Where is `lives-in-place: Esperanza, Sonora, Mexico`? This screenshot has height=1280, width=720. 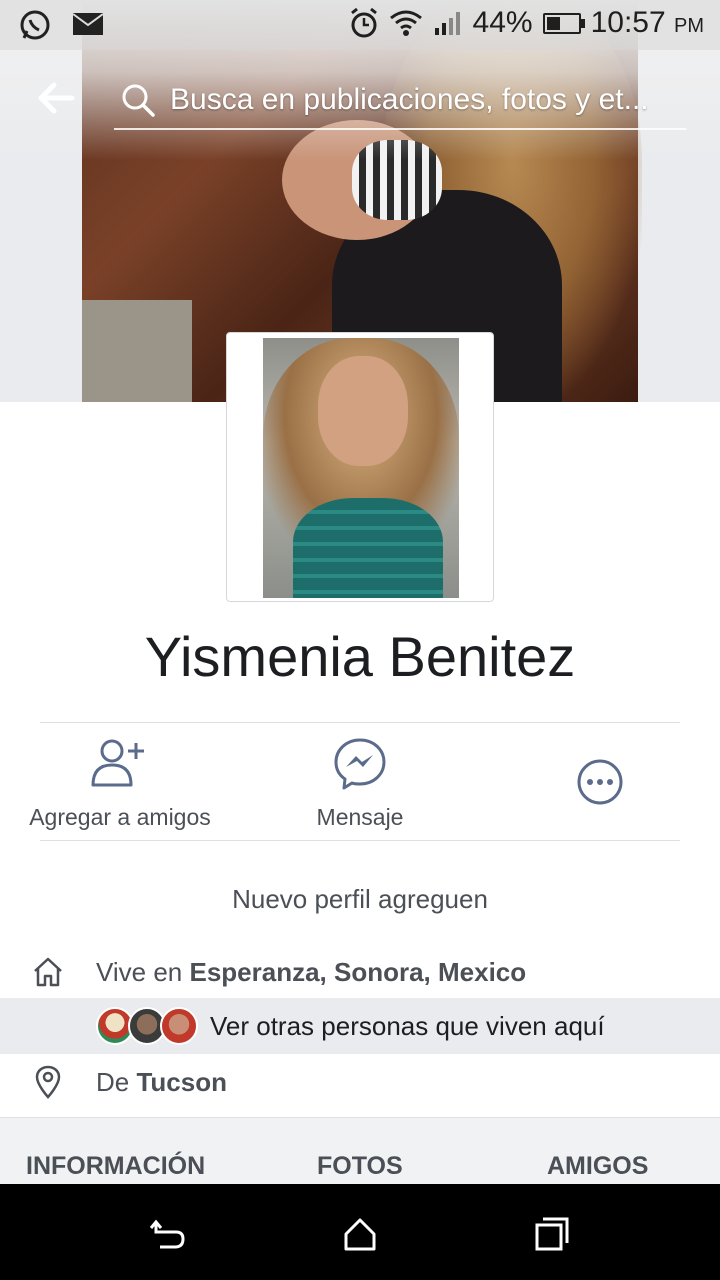
lives-in-place: Esperanza, Sonora, Mexico is located at coordinates (357, 972).